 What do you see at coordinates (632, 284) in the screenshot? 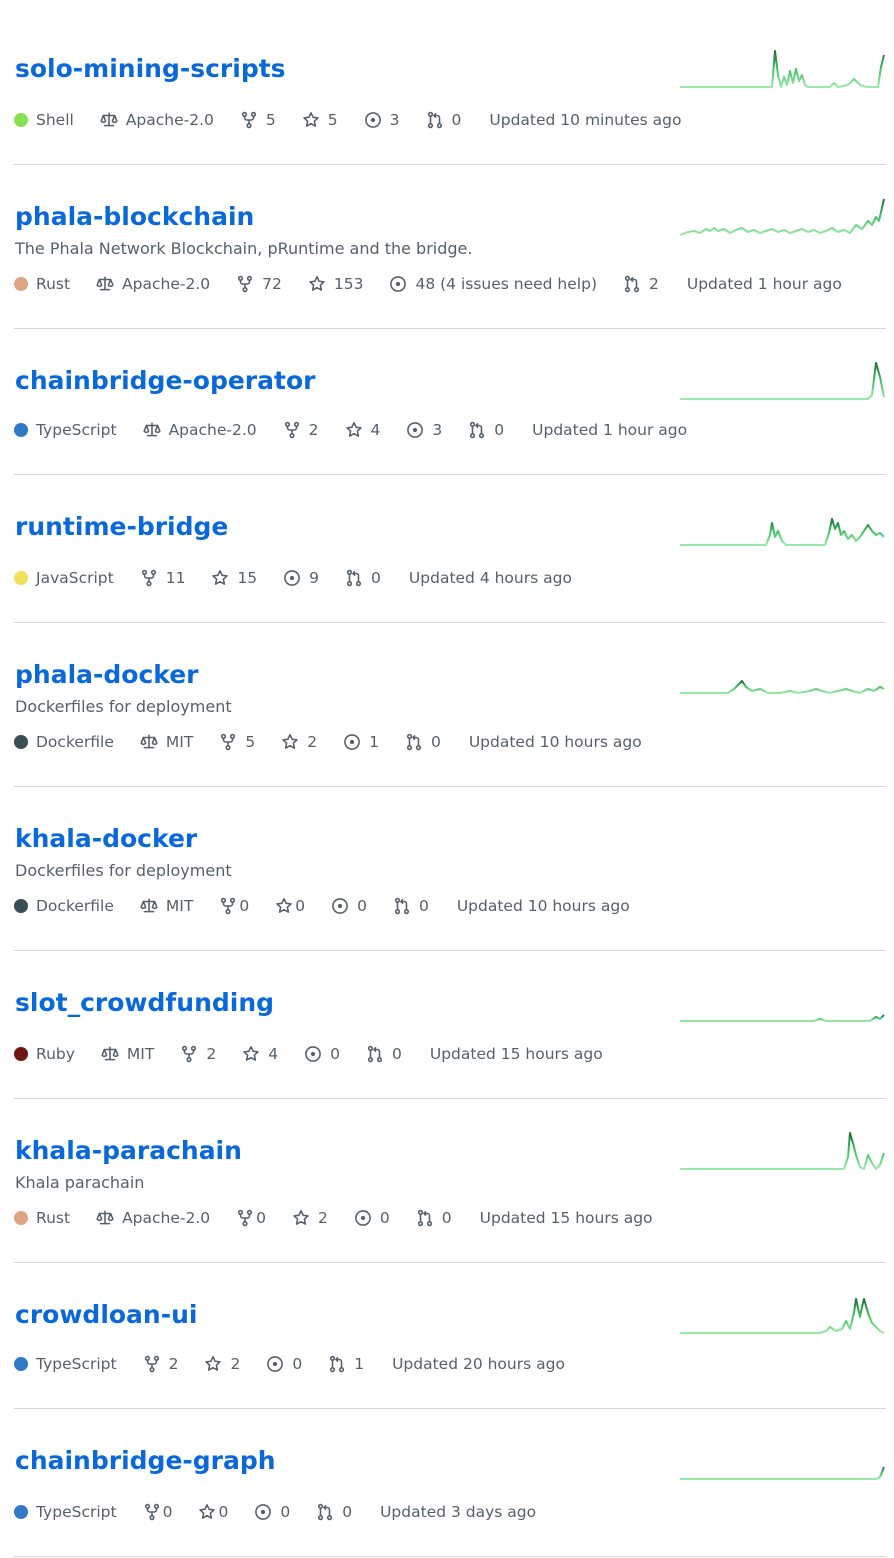
I see `pull-request-icon` at bounding box center [632, 284].